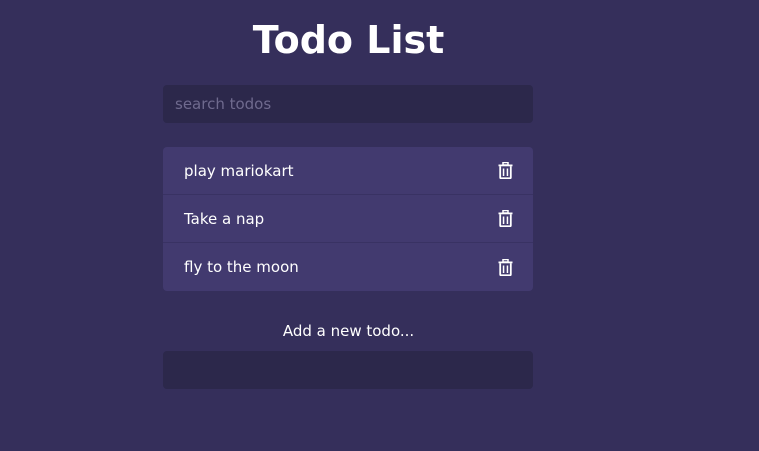  Describe the element at coordinates (348, 104) in the screenshot. I see `search-input` at that location.